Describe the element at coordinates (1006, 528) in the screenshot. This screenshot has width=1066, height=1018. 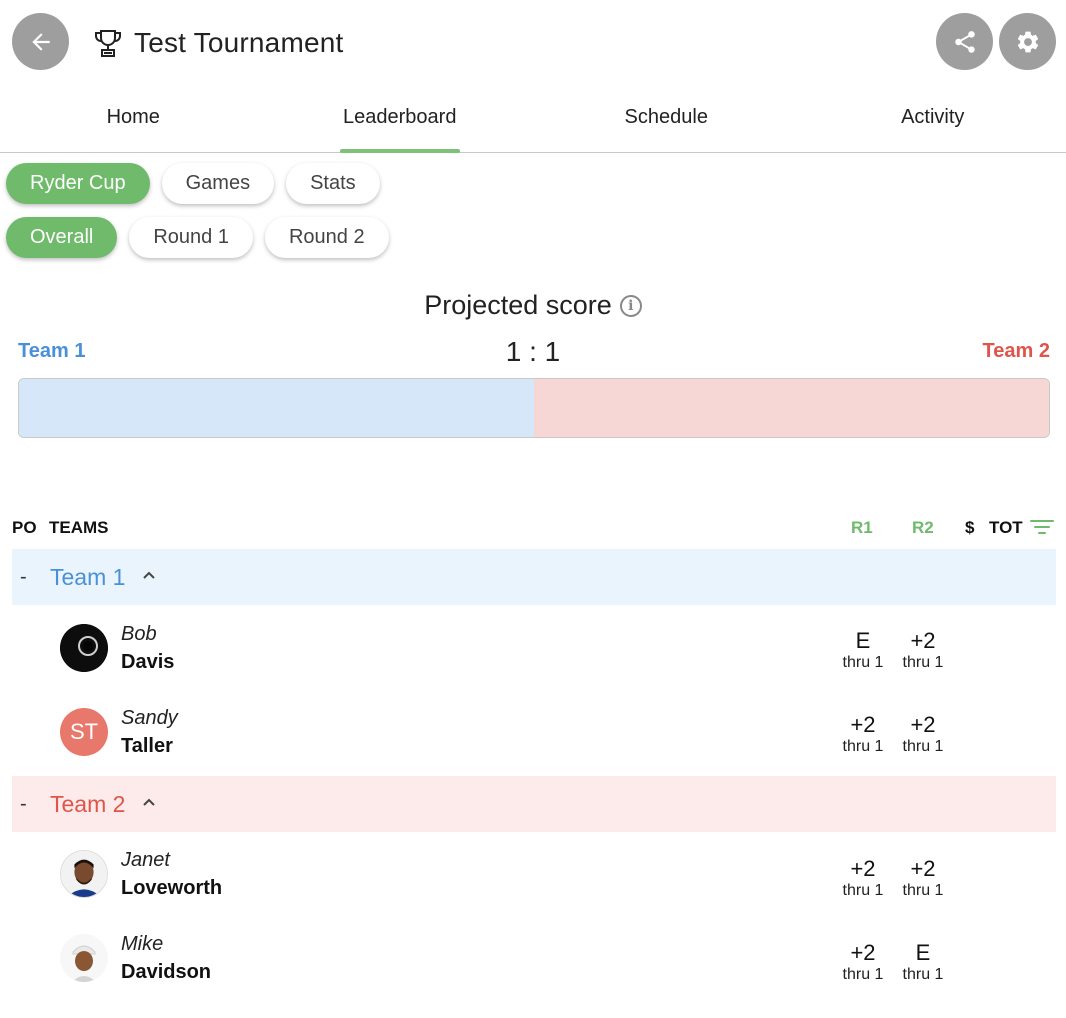
I see `col-header-tot: TOT` at that location.